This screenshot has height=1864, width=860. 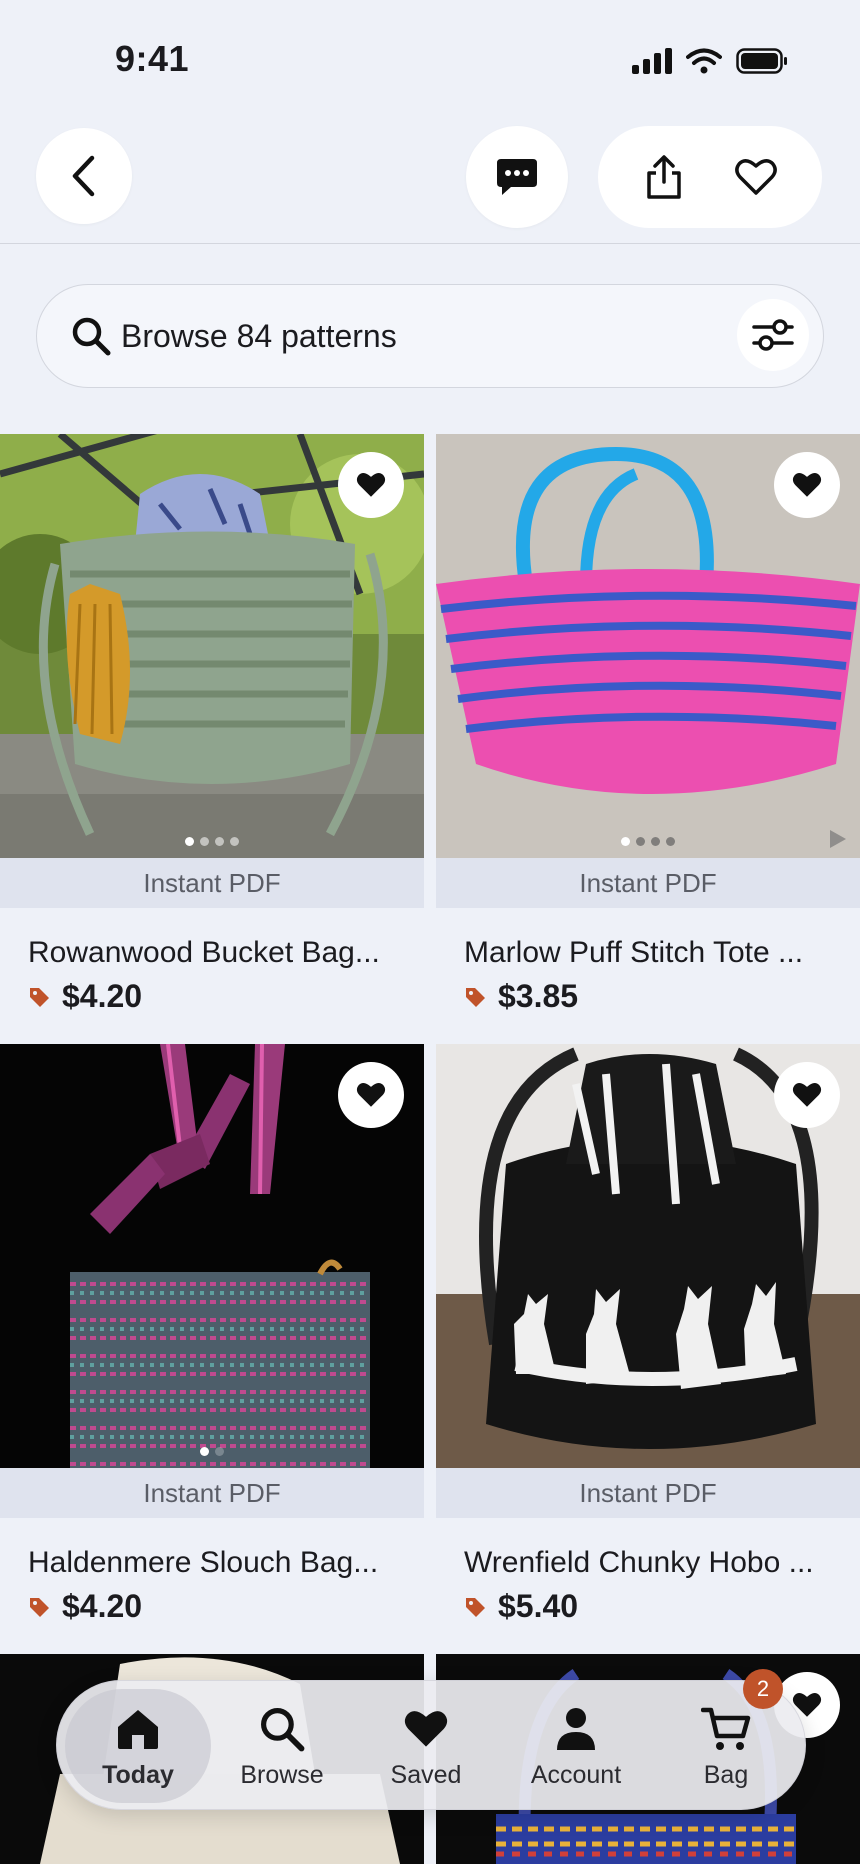 I want to click on person-icon, so click(x=576, y=1729).